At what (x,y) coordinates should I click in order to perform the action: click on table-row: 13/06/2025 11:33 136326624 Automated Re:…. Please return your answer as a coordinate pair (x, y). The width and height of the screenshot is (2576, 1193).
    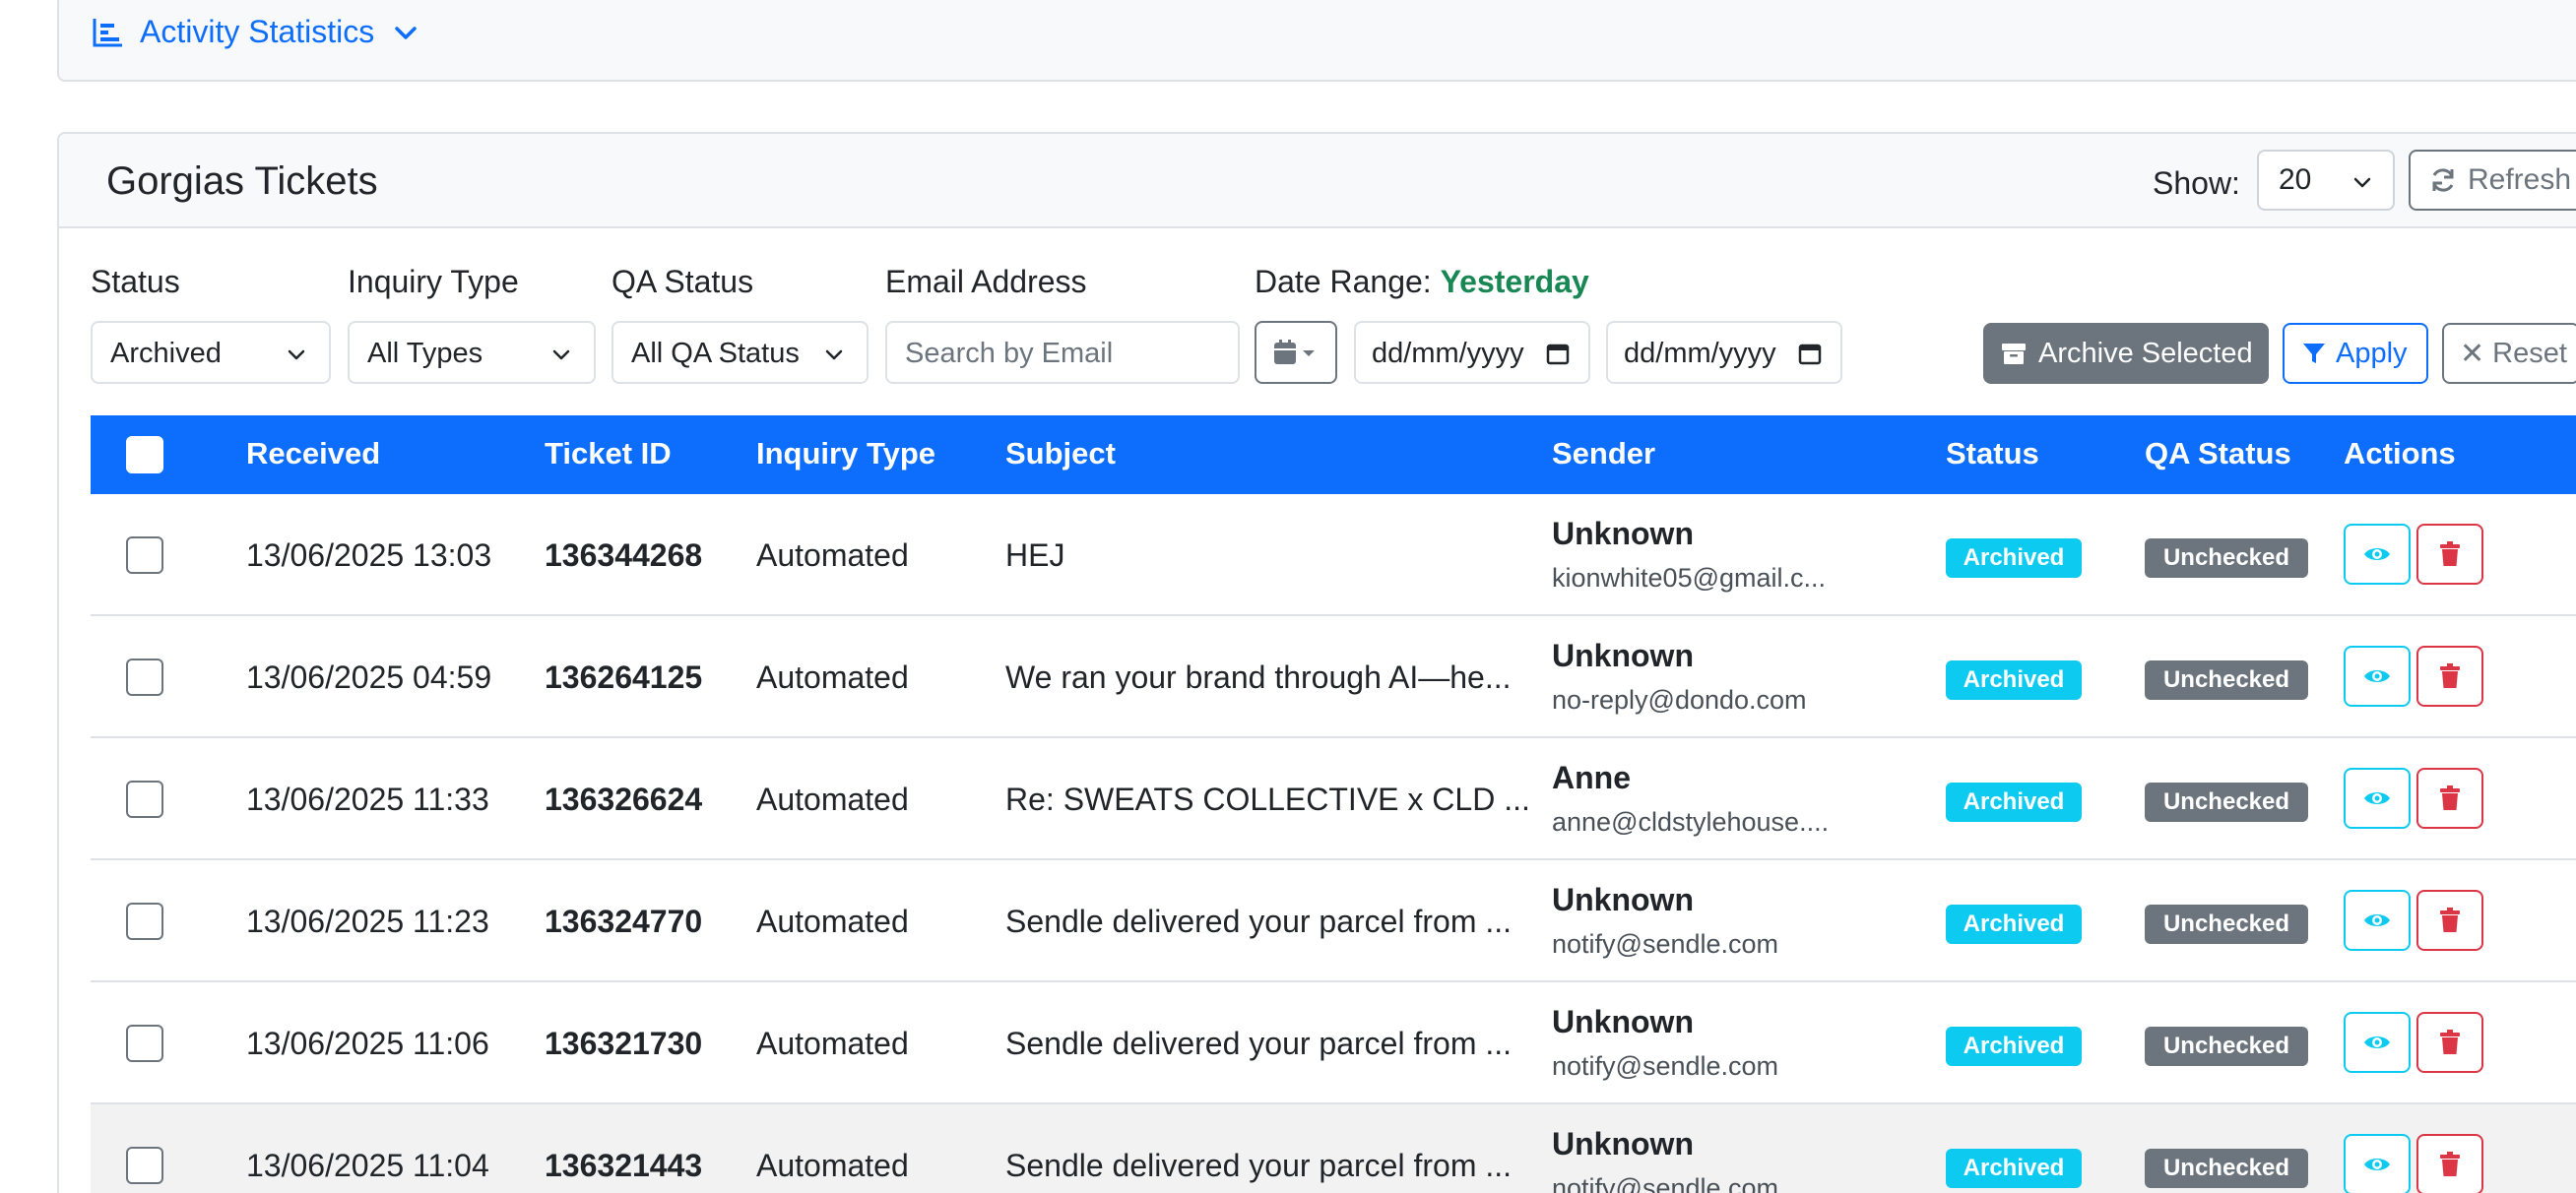
    Looking at the image, I should click on (1333, 799).